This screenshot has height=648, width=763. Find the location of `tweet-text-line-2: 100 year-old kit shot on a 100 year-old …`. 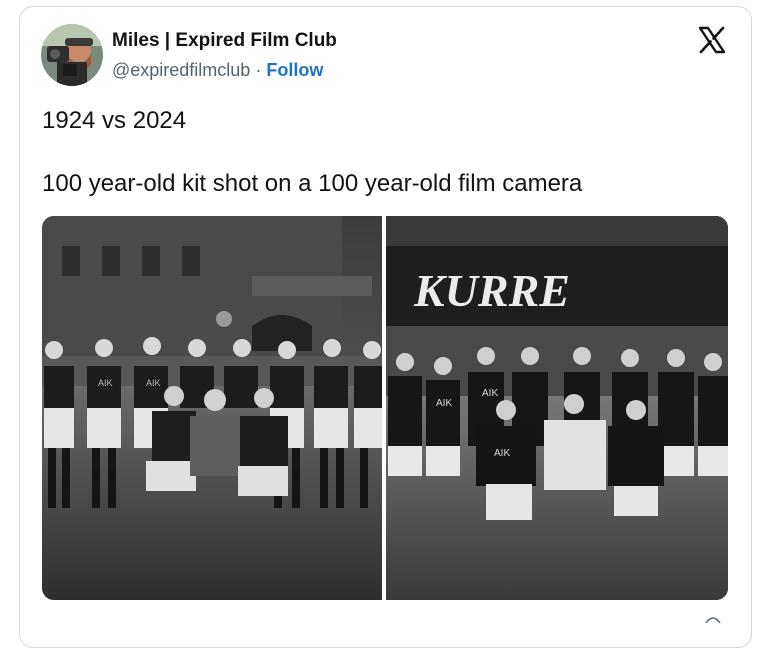

tweet-text-line-2: 100 year-old kit shot on a 100 year-old … is located at coordinates (312, 183).